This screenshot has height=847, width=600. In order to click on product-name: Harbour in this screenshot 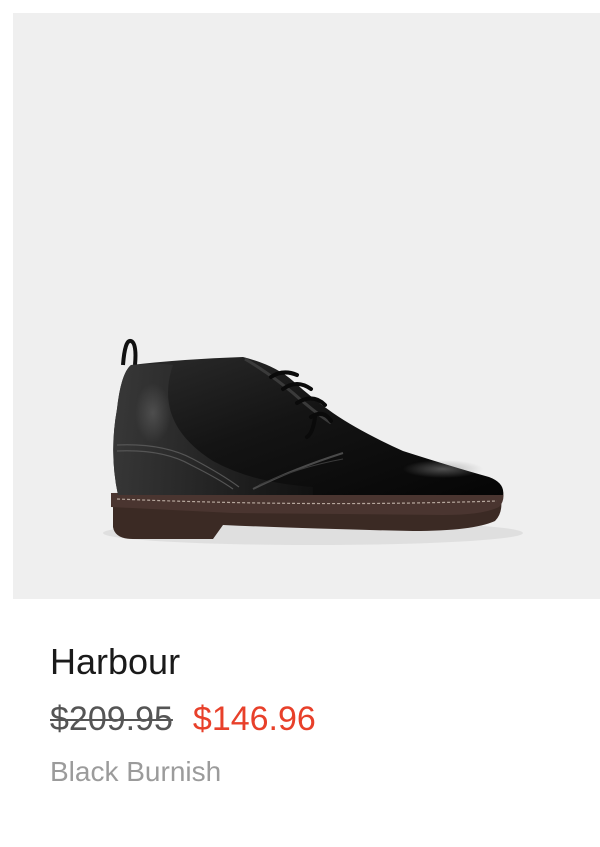, I will do `click(115, 662)`.